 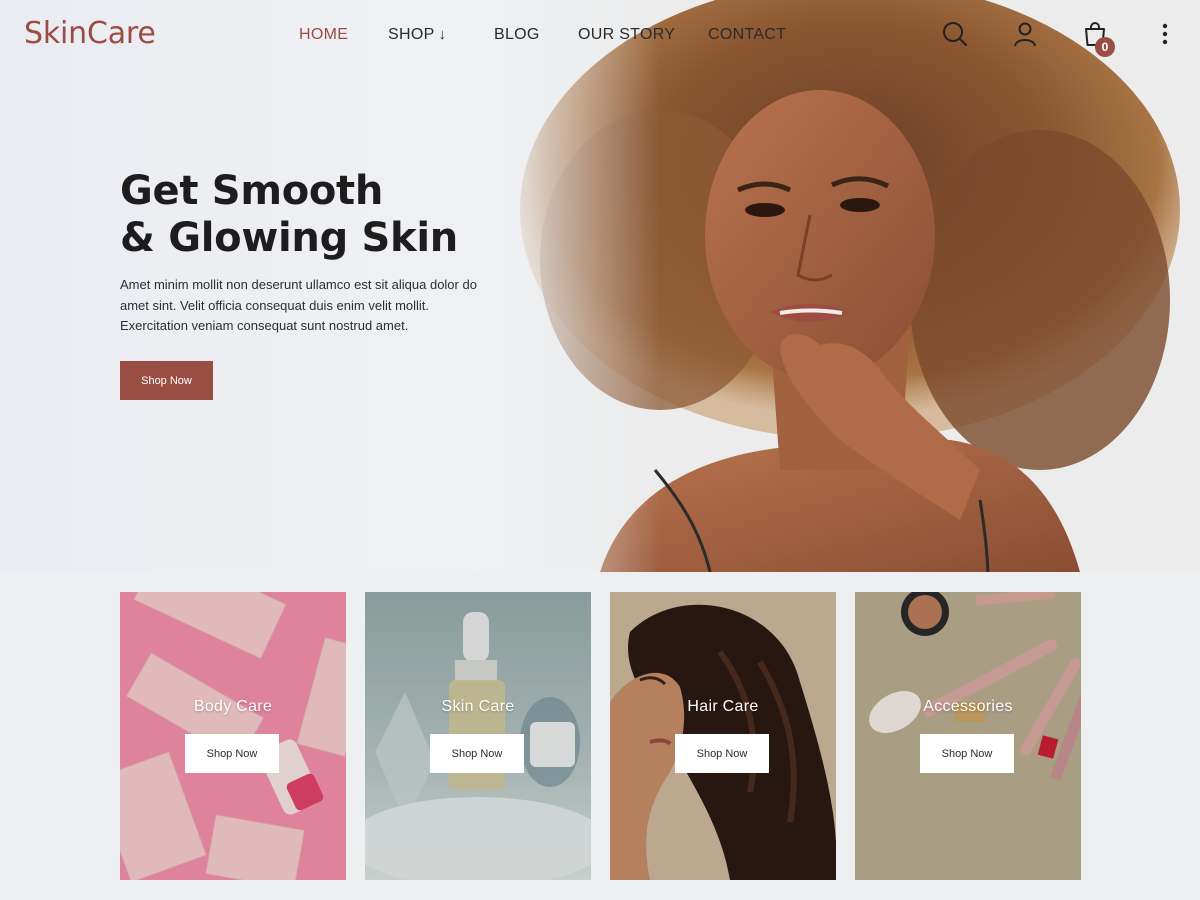 What do you see at coordinates (517, 35) in the screenshot?
I see `nav-blog: BLOG` at bounding box center [517, 35].